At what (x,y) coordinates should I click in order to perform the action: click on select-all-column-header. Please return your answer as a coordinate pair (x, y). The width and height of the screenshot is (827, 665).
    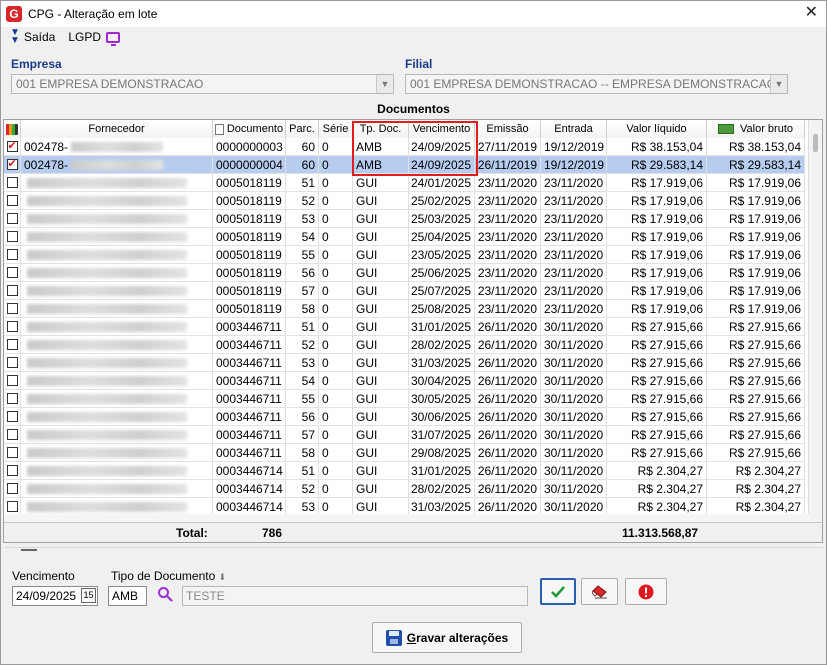
    Looking at the image, I should click on (12, 129).